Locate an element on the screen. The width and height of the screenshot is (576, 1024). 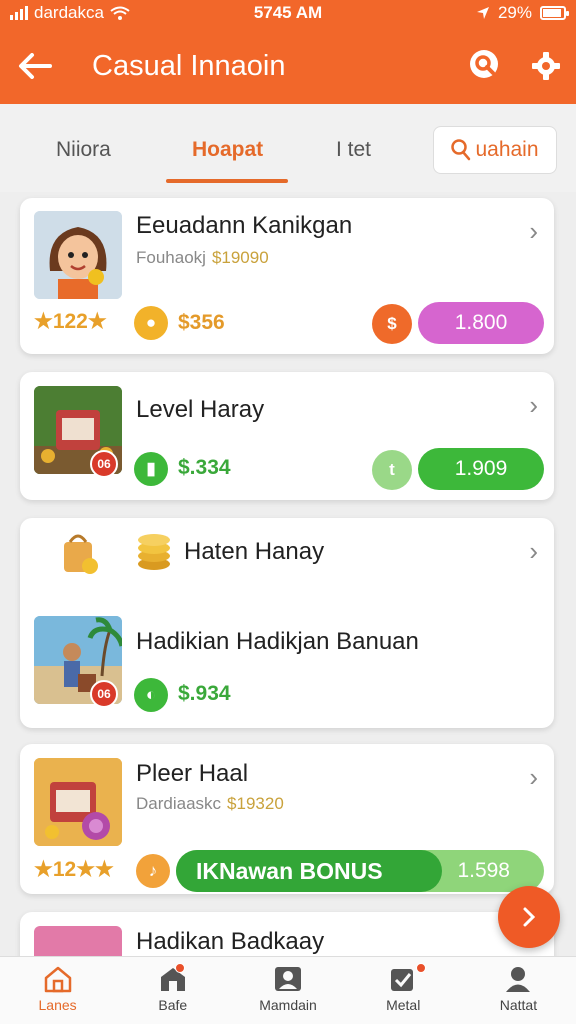
tasks-icon is located at coordinates (402, 980).